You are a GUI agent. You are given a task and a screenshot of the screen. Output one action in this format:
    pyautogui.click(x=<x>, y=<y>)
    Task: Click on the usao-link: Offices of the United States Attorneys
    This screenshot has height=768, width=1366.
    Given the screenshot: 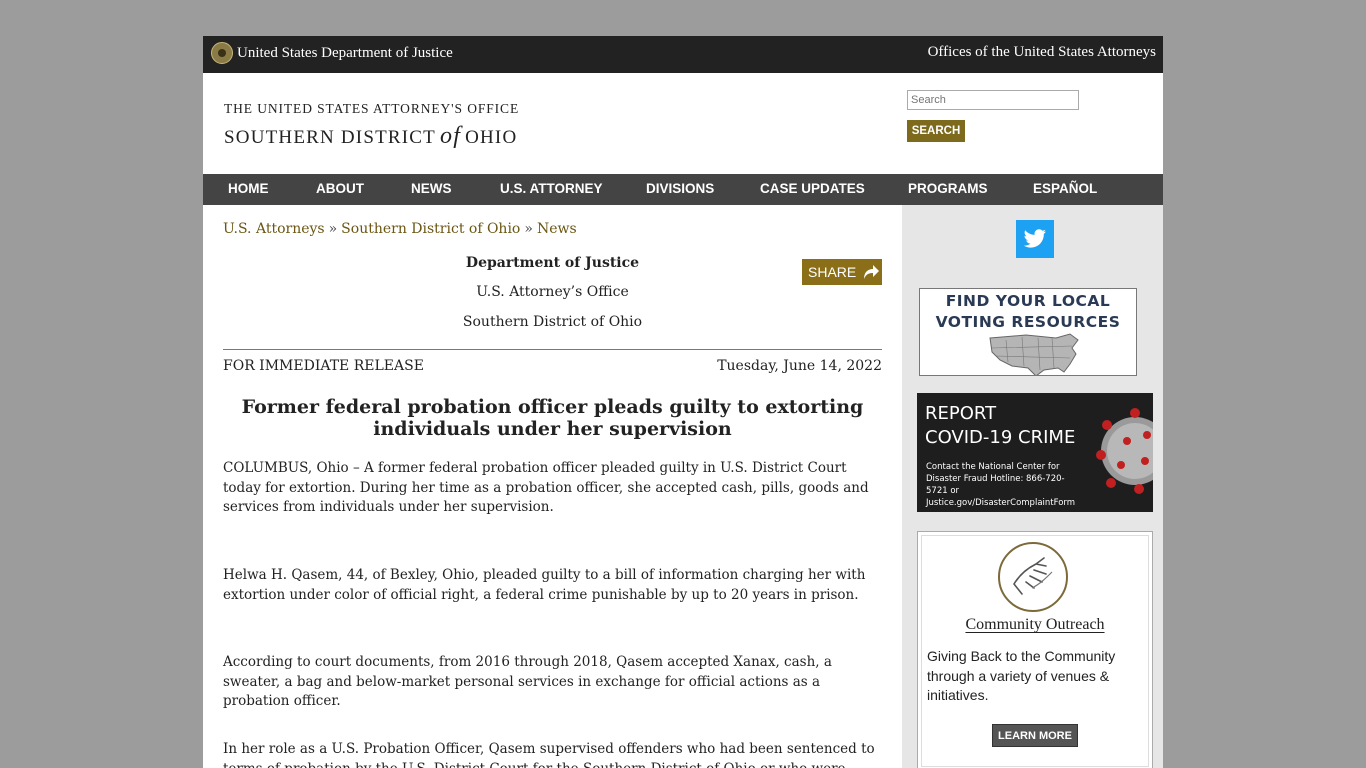 What is the action you would take?
    pyautogui.click(x=1042, y=52)
    